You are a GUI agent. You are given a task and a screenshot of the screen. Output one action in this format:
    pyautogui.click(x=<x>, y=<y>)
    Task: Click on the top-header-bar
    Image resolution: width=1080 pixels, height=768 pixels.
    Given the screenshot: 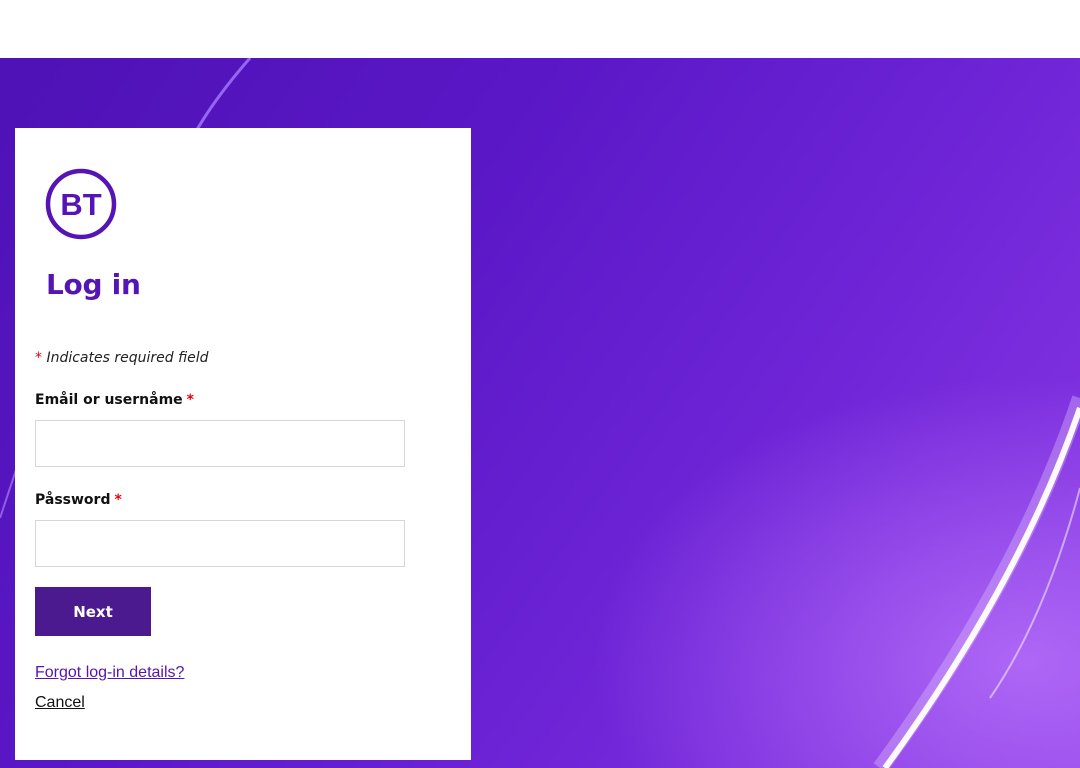 What is the action you would take?
    pyautogui.click(x=540, y=29)
    